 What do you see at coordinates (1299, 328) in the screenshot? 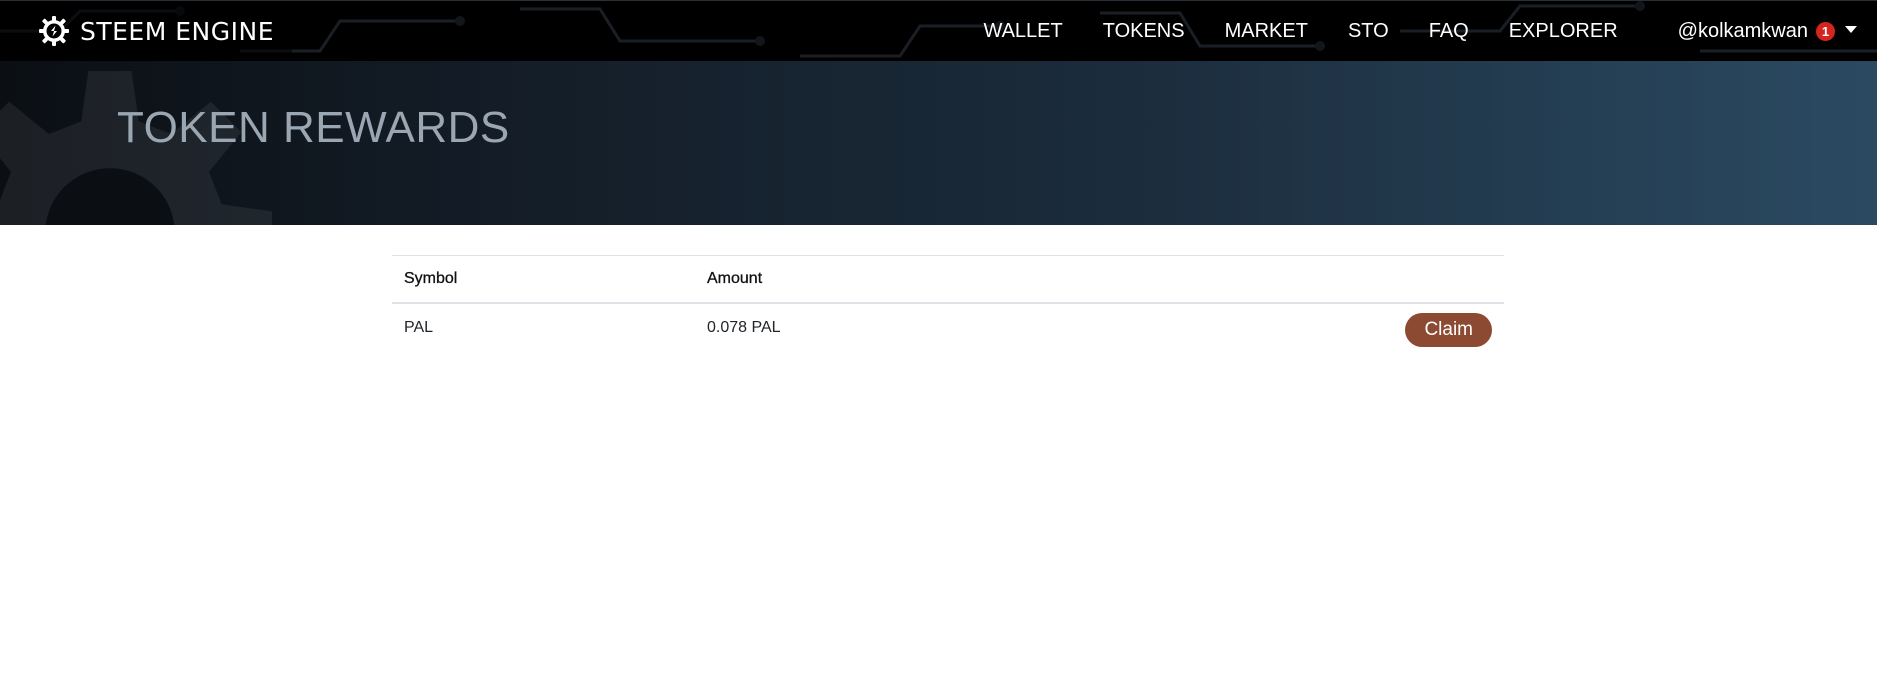
I see `reward-action-cell: Claim` at bounding box center [1299, 328].